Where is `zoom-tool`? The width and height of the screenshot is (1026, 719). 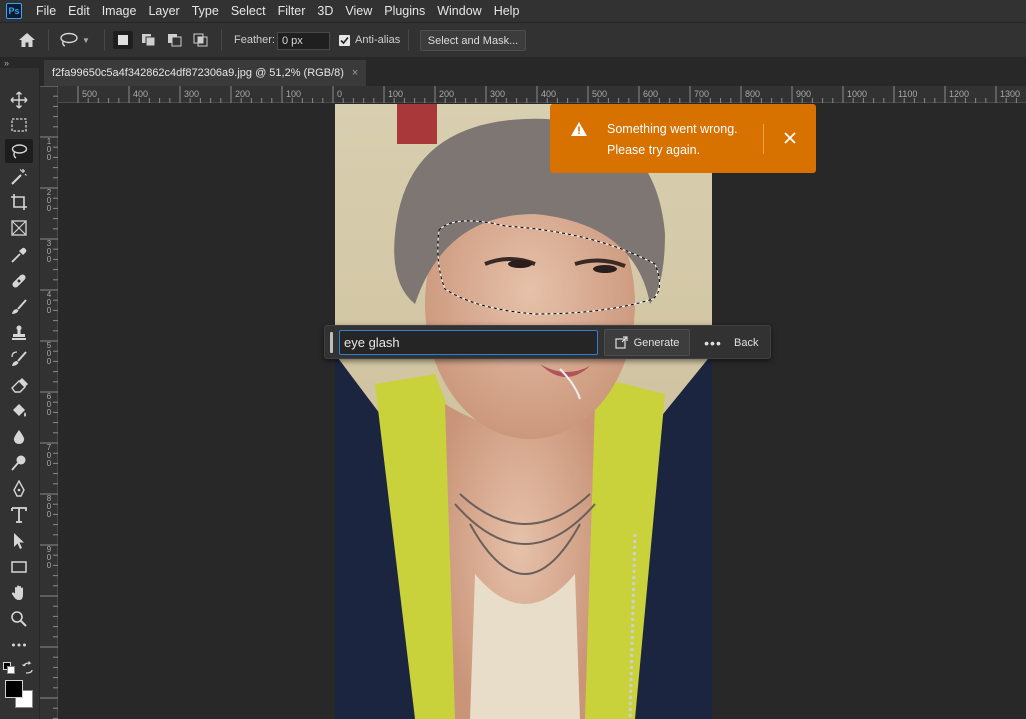
zoom-tool is located at coordinates (19, 619).